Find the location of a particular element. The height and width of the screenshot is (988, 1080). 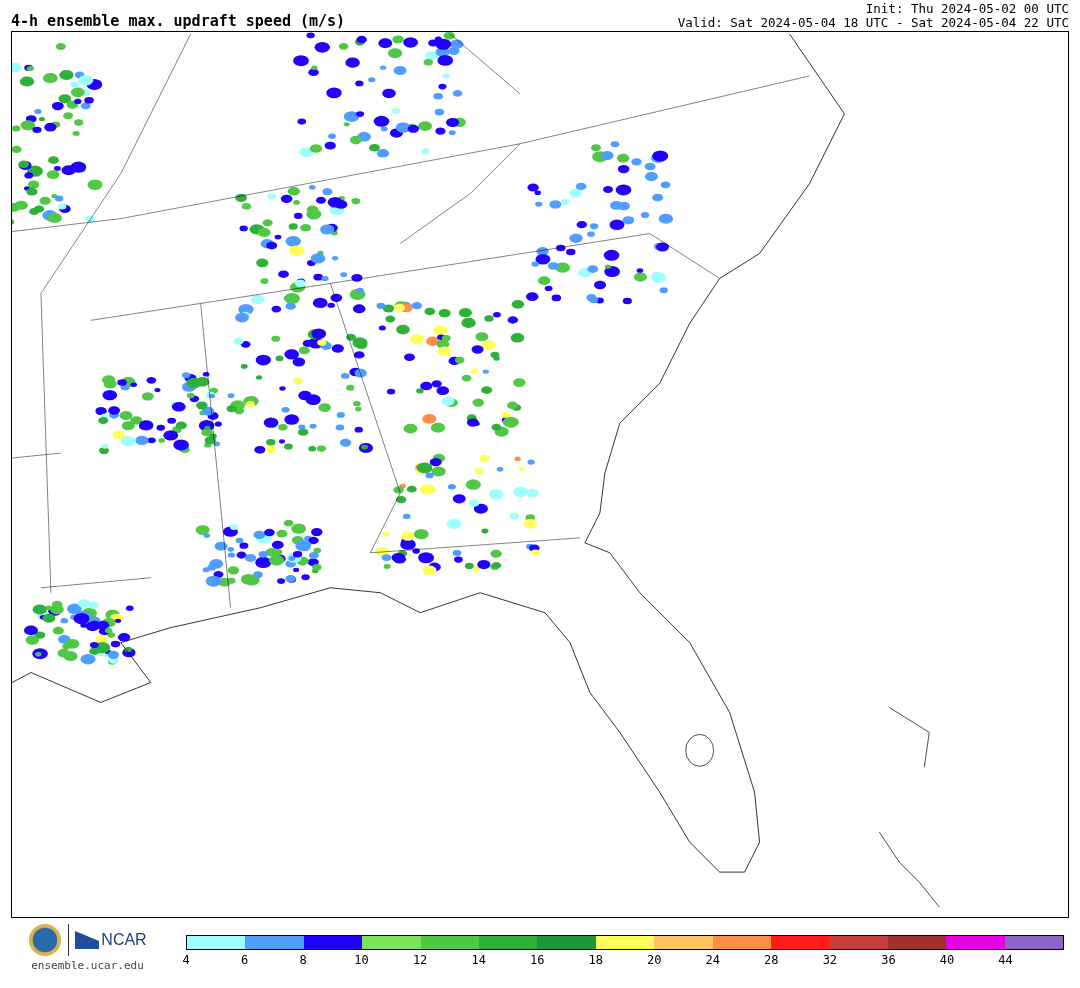

scale-label: 32 is located at coordinates (830, 960).